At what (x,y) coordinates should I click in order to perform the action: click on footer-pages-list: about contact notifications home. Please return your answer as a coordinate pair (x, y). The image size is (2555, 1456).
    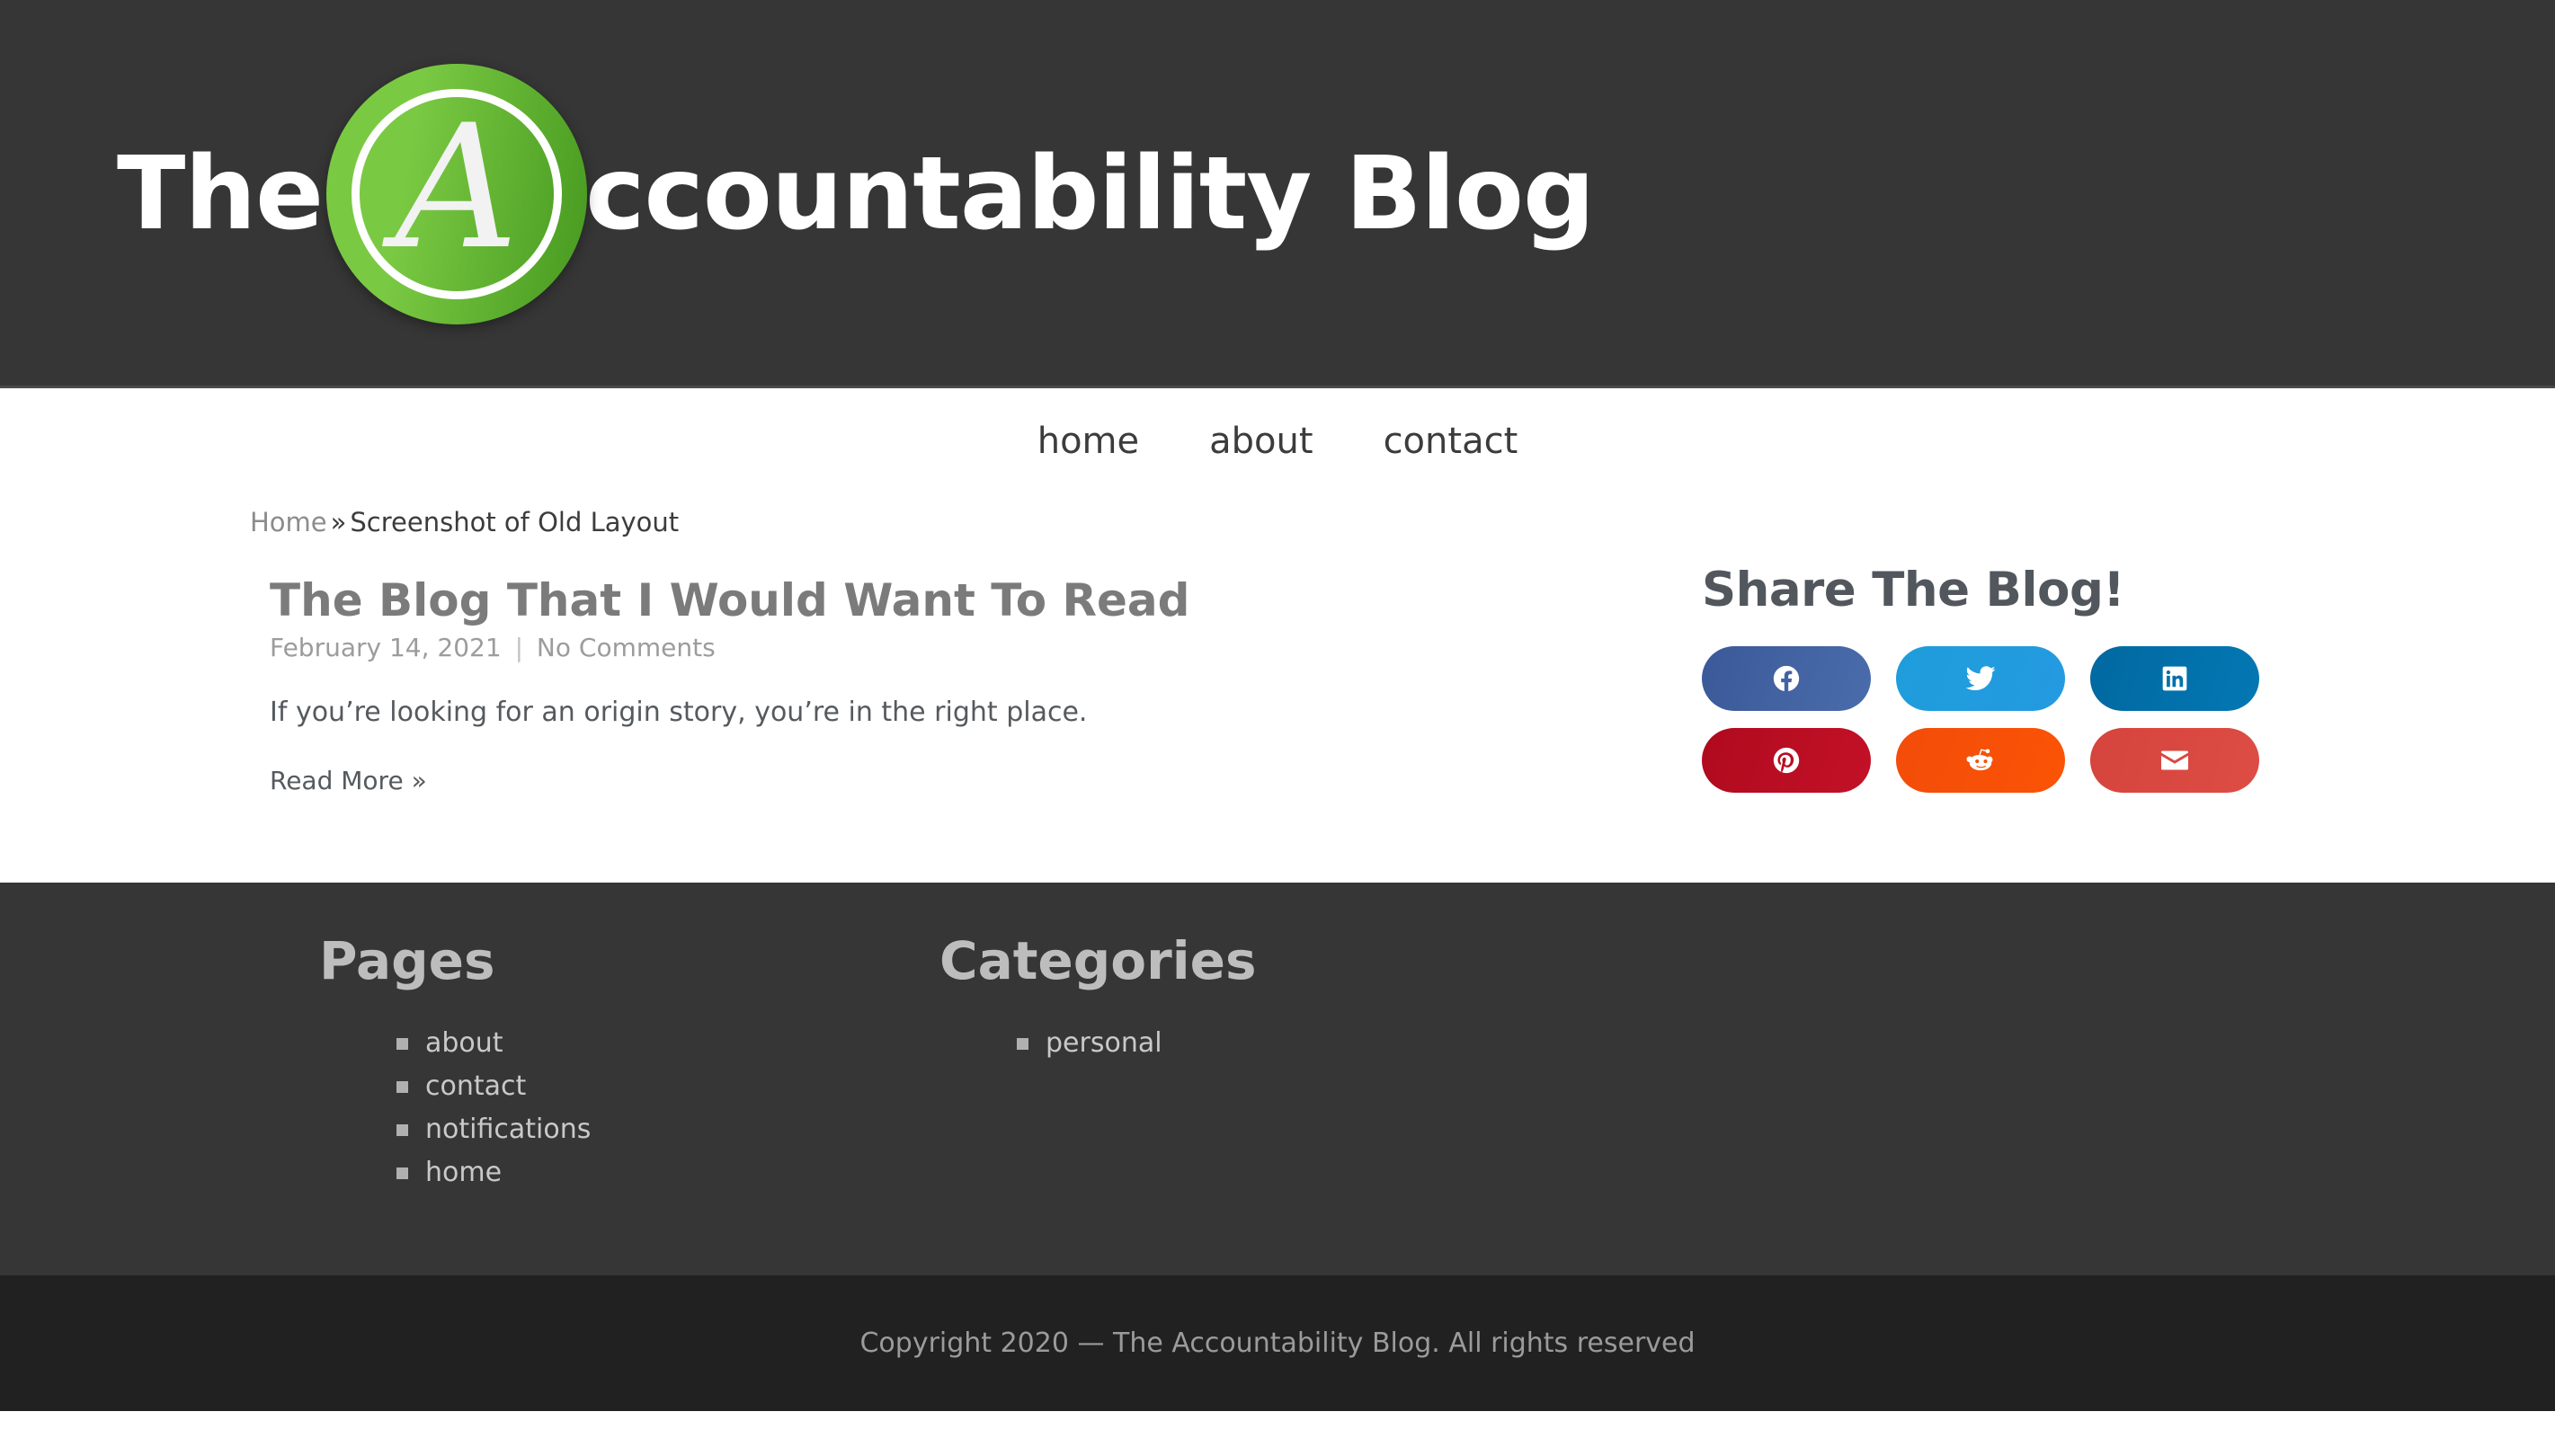
    Looking at the image, I should click on (607, 1108).